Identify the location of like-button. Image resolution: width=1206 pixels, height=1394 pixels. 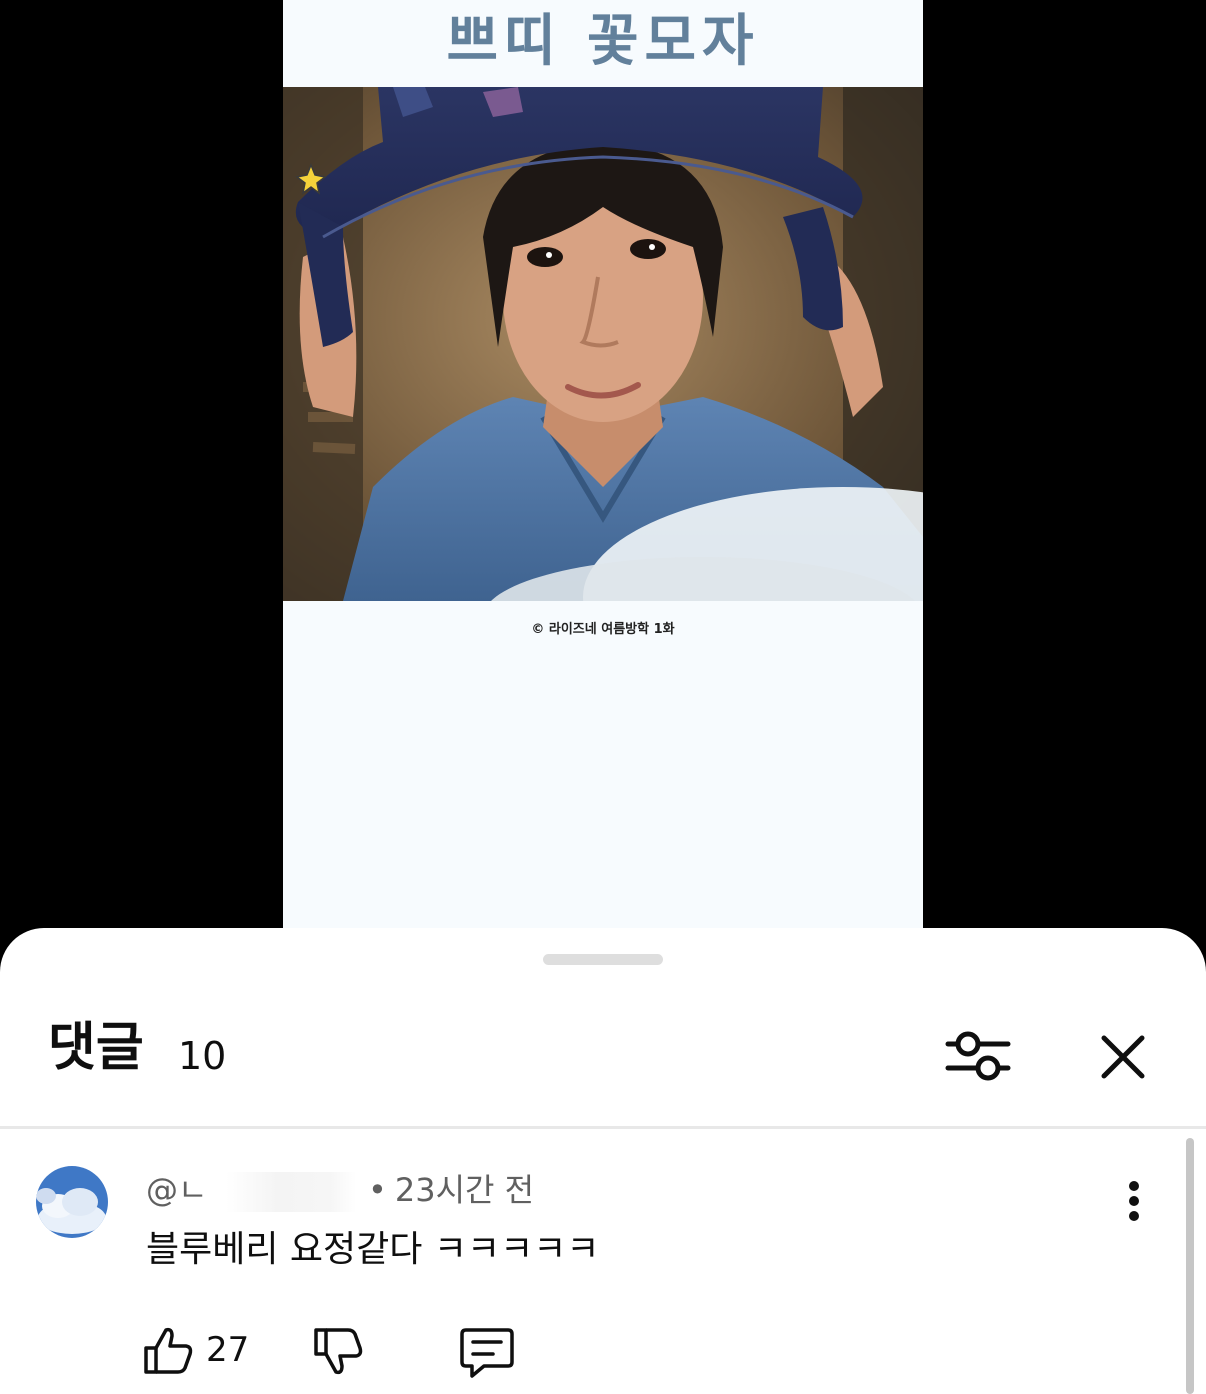
(168, 1350).